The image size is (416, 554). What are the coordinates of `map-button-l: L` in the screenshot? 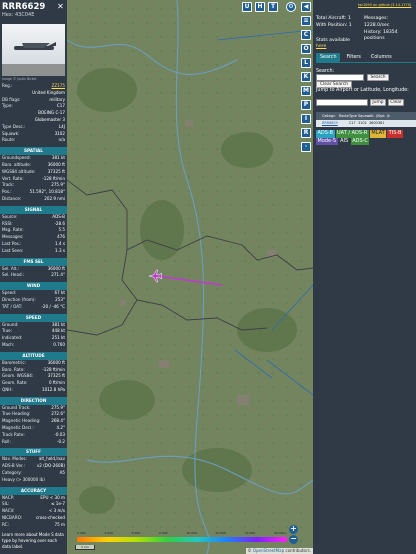 It's located at (306, 63).